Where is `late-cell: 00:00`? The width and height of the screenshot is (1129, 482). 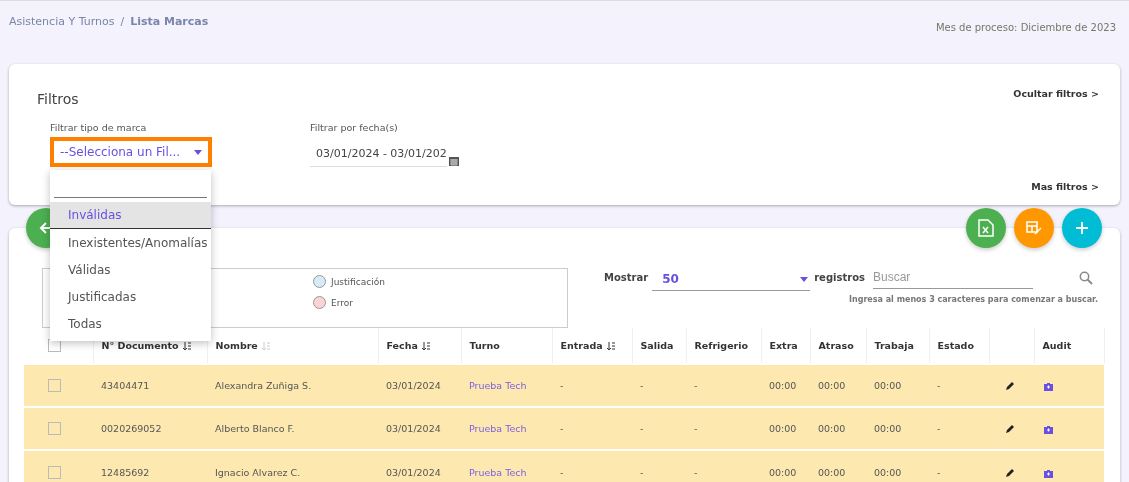 late-cell: 00:00 is located at coordinates (838, 466).